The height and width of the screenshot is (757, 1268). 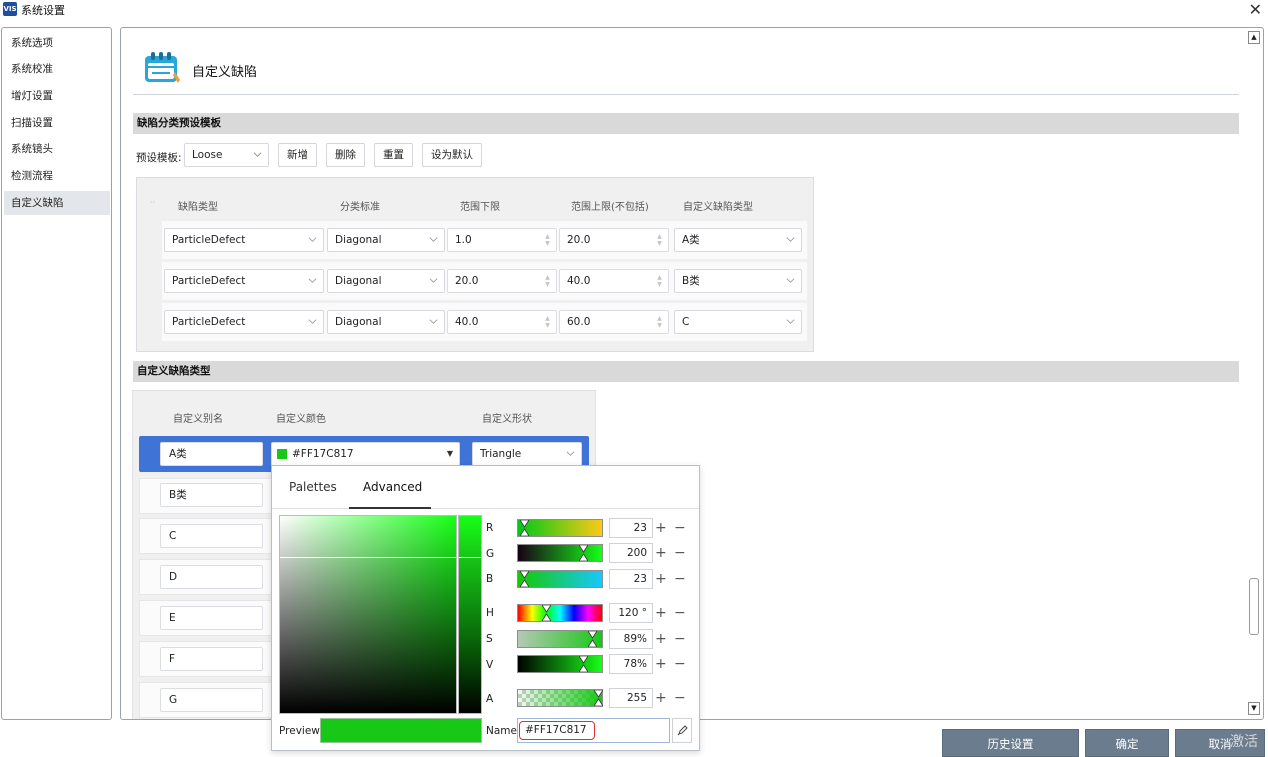 What do you see at coordinates (1254, 373) in the screenshot?
I see `vertical-scrollbar: ▲ ▼` at bounding box center [1254, 373].